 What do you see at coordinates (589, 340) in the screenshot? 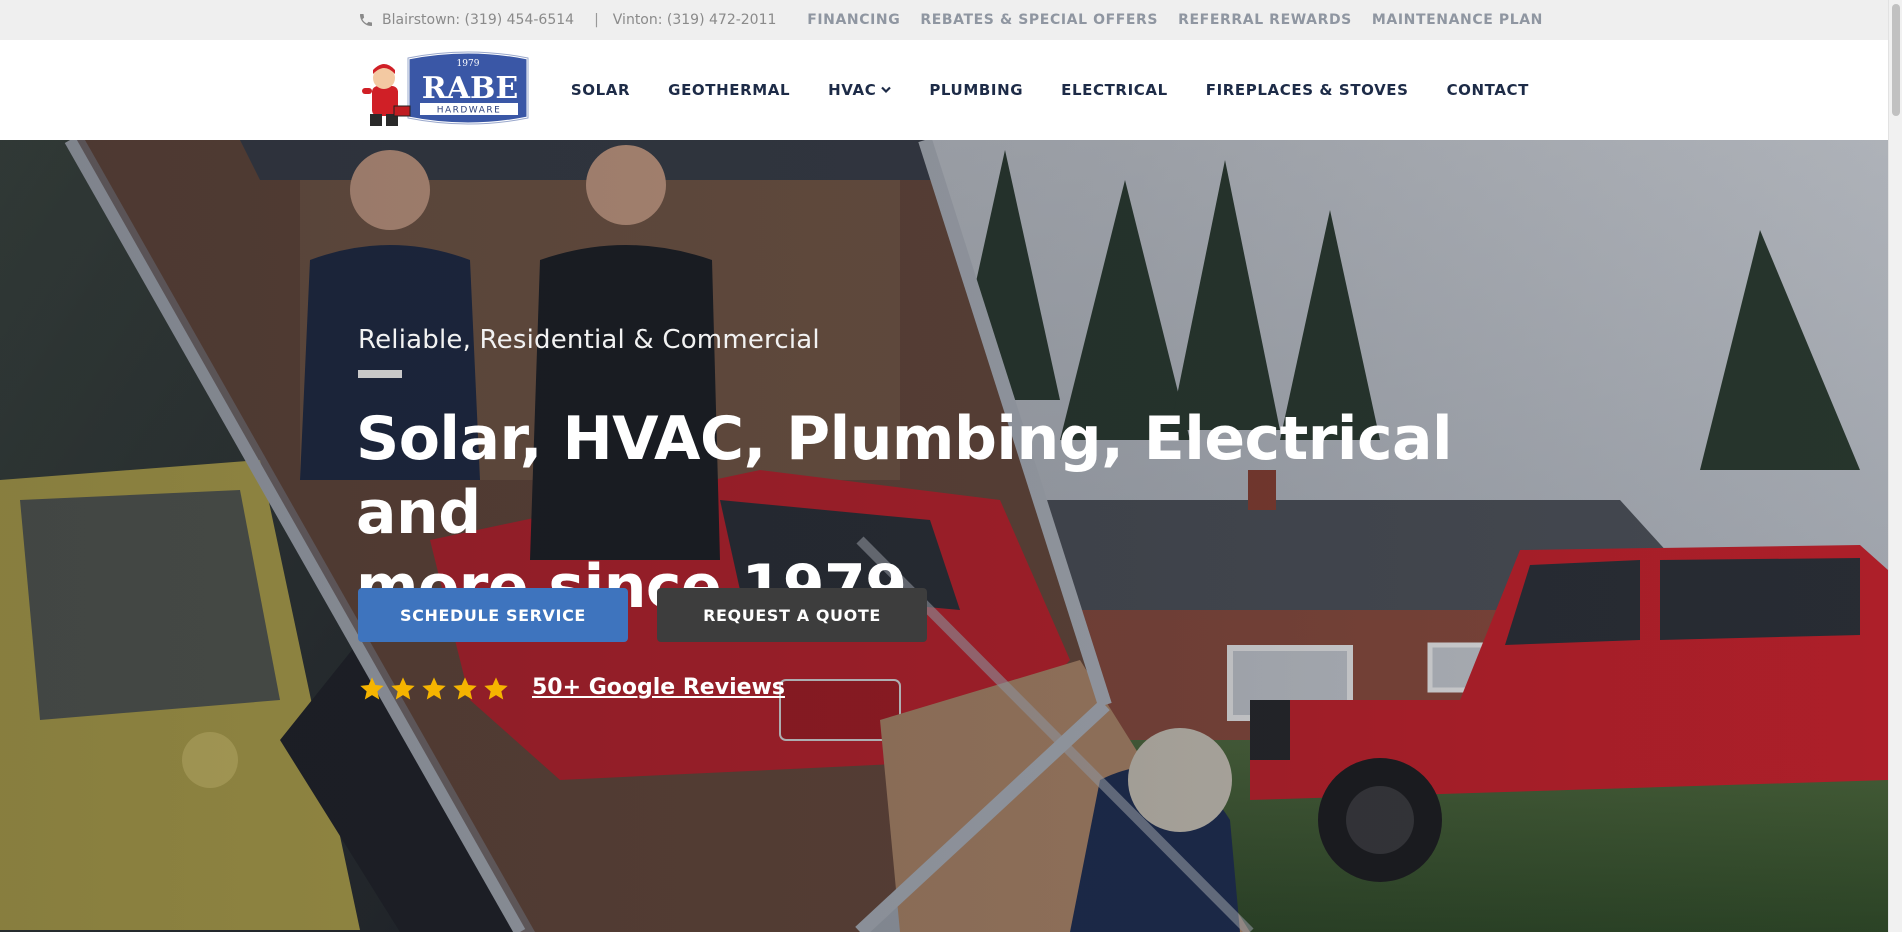
I see `hero-eyebrow: Reliable, Residential & Commercial` at bounding box center [589, 340].